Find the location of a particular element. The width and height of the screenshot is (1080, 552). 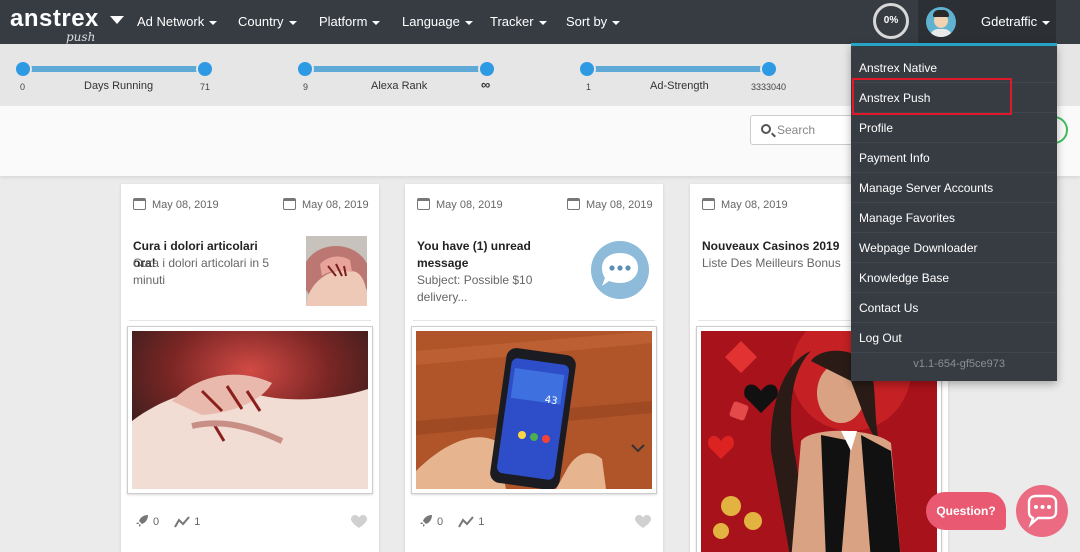

nav-language: Language is located at coordinates (437, 21).